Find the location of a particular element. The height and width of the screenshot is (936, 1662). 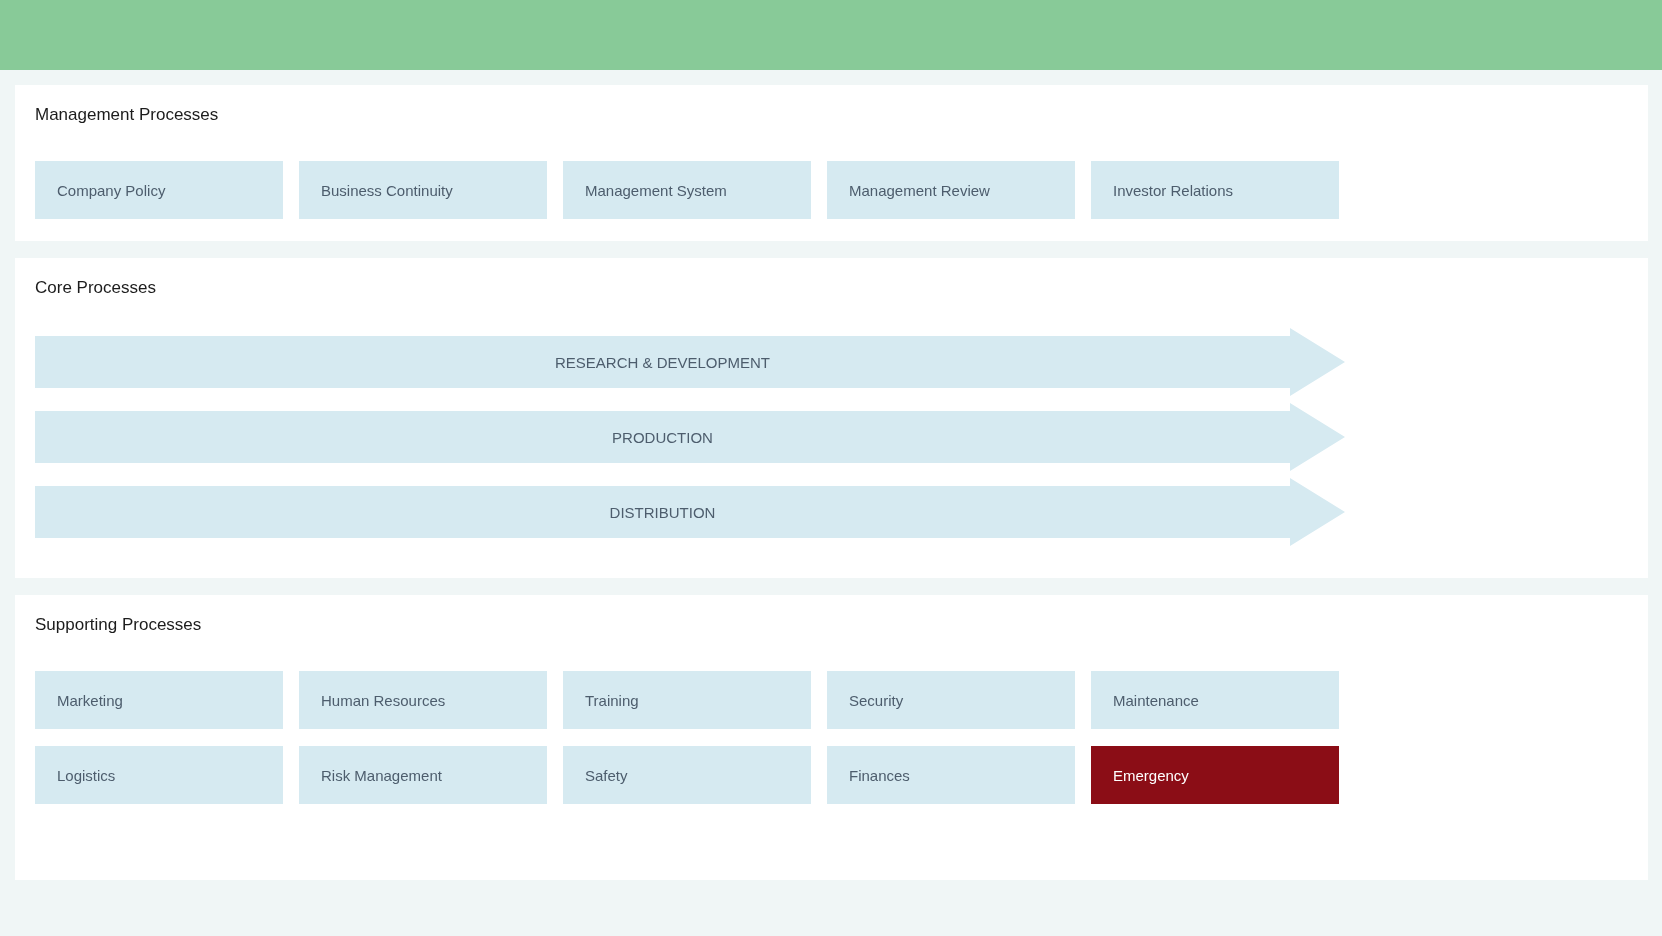

process-tile: Risk Management is located at coordinates (423, 775).